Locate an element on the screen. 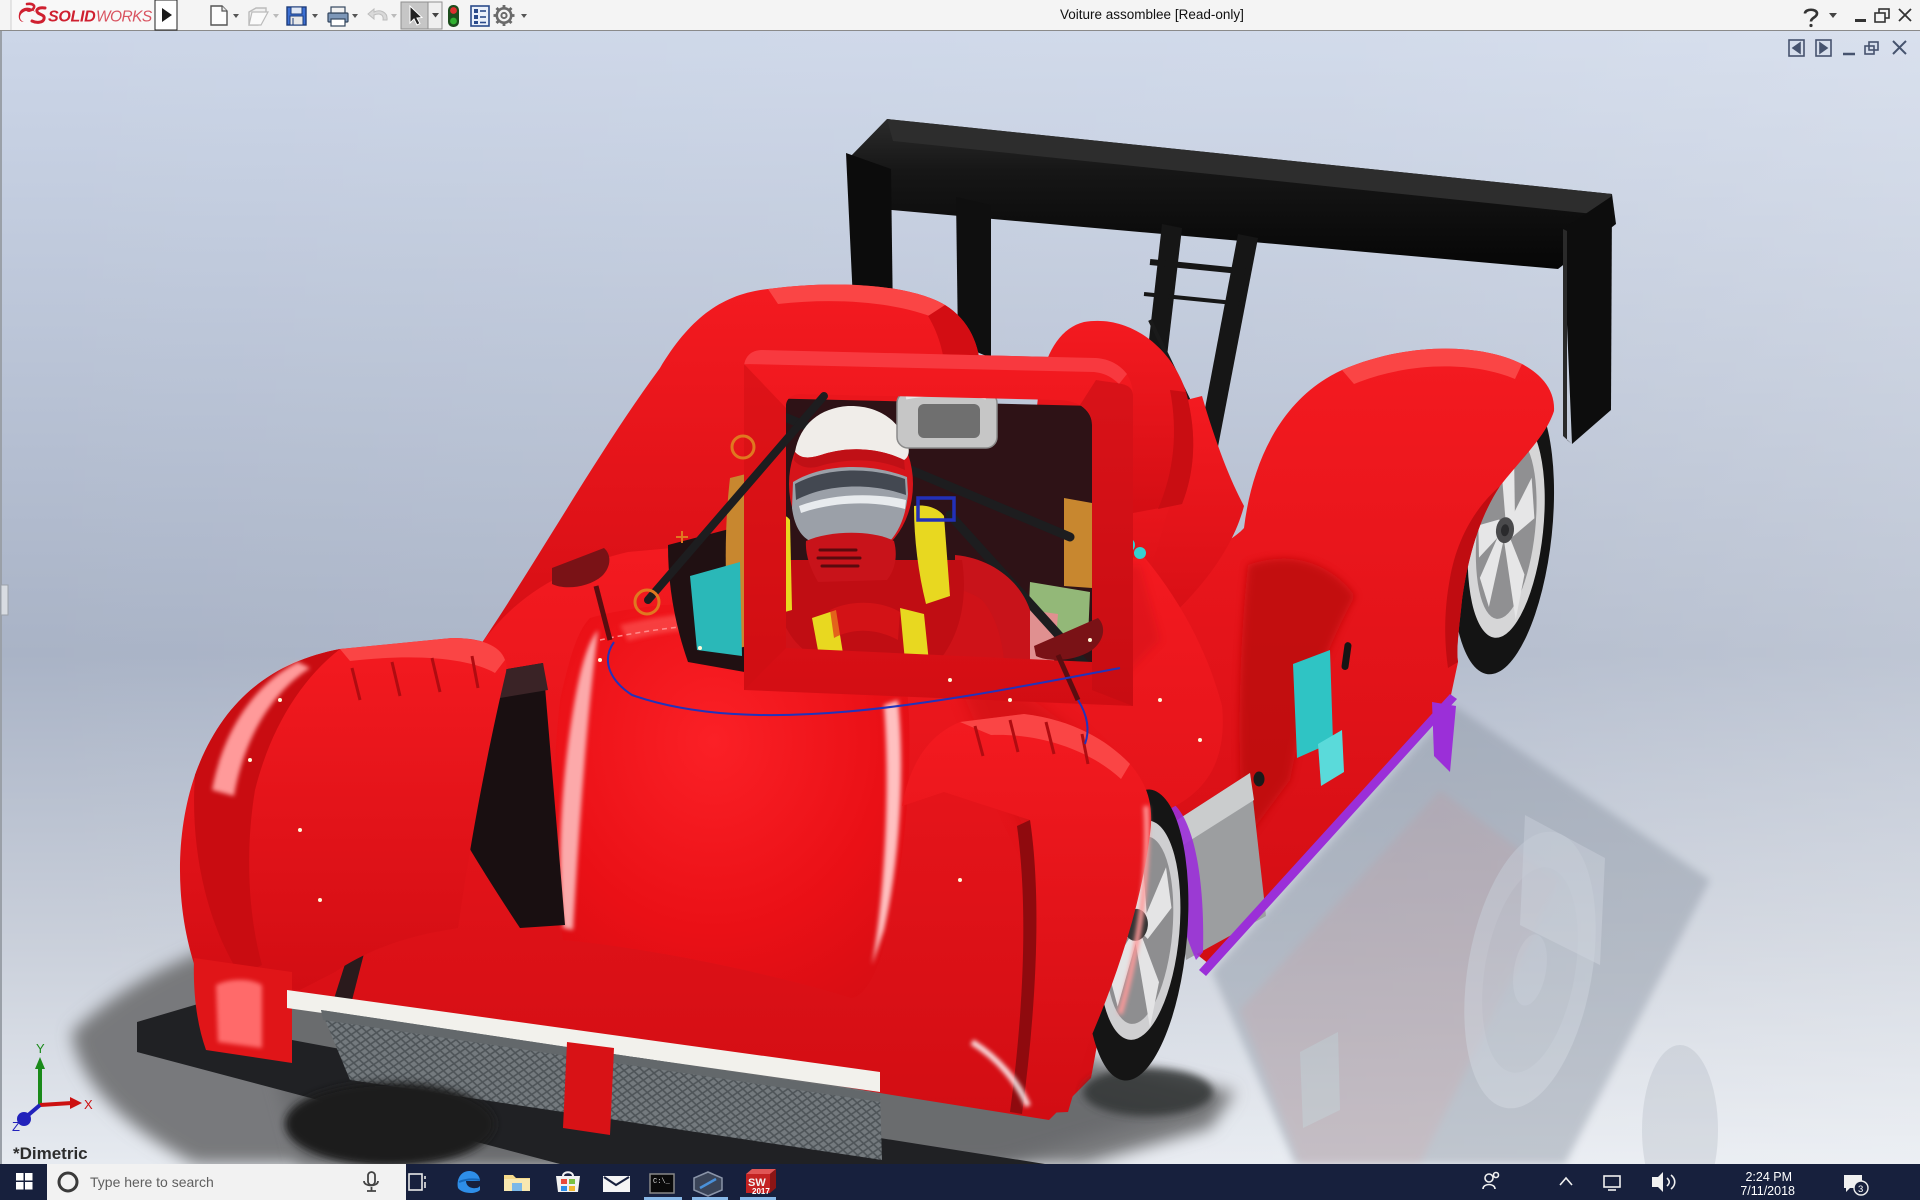 This screenshot has height=1200, width=1920. svg-text: Type here to search is located at coordinates (152, 1182).